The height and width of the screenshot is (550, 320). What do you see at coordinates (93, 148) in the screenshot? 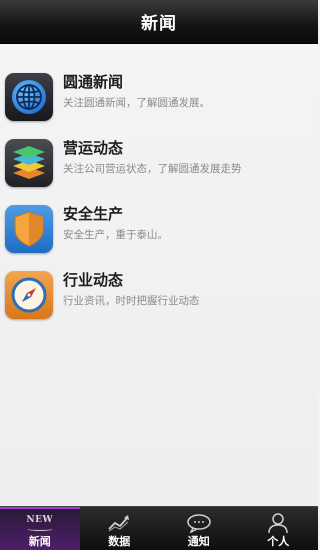
I see `menu-item-label: 营运动态` at bounding box center [93, 148].